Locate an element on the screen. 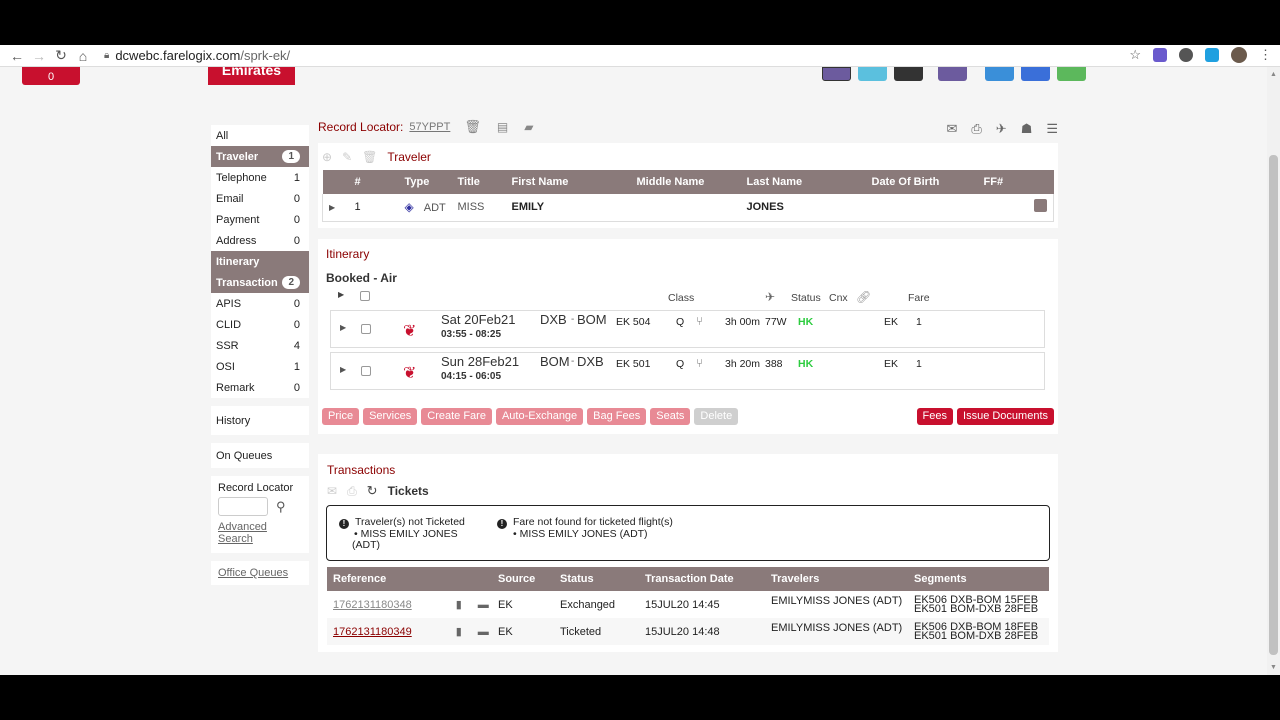 This screenshot has height=720, width=1280. folder-icon: ▰ is located at coordinates (528, 127).